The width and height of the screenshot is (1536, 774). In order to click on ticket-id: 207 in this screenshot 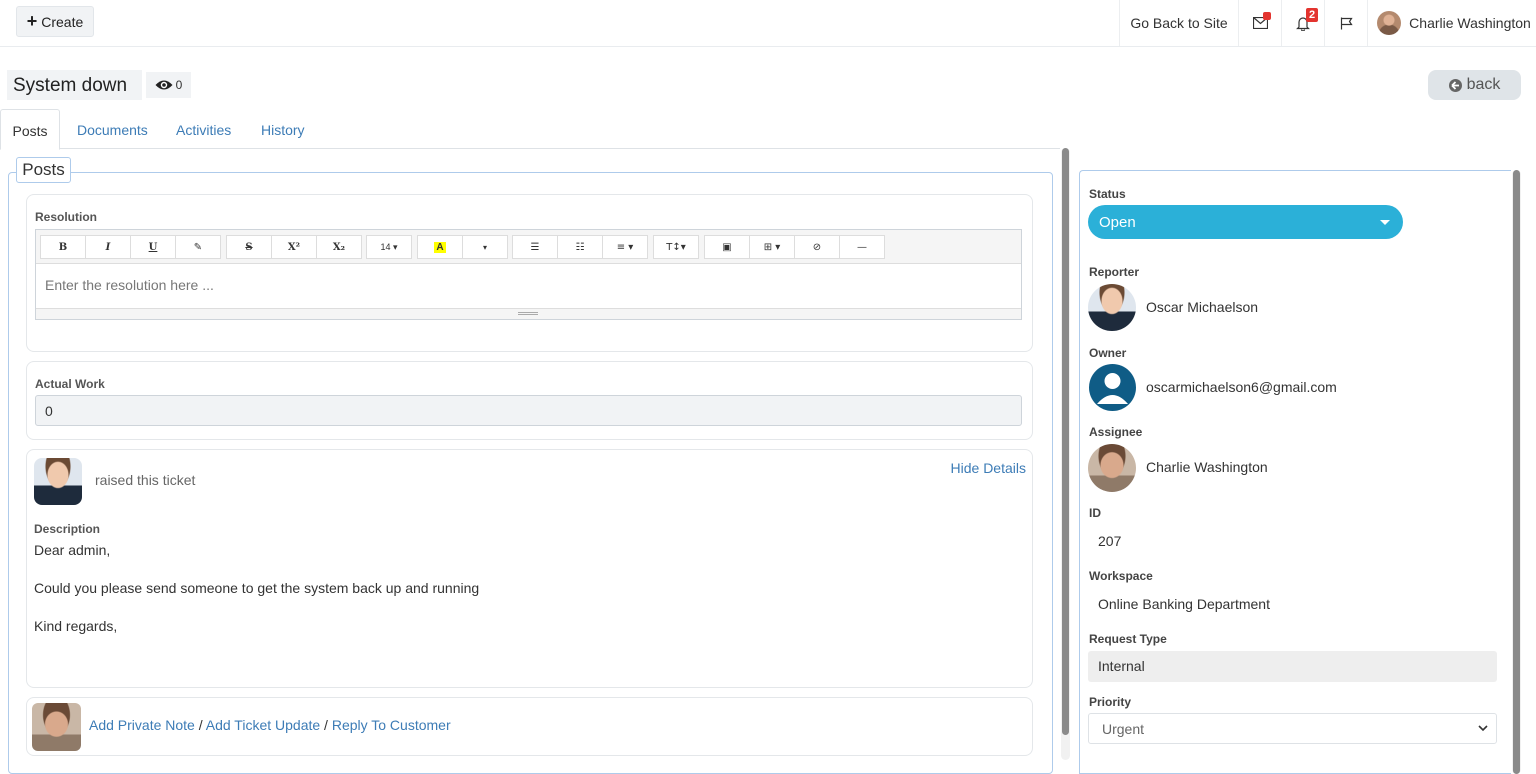, I will do `click(1110, 541)`.